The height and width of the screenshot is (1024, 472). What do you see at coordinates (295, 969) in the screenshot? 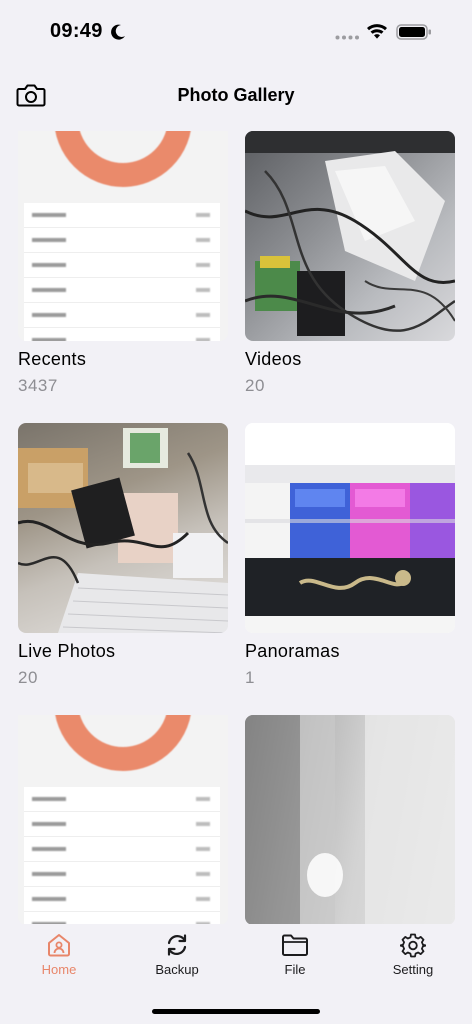
I see `tab-label: File` at bounding box center [295, 969].